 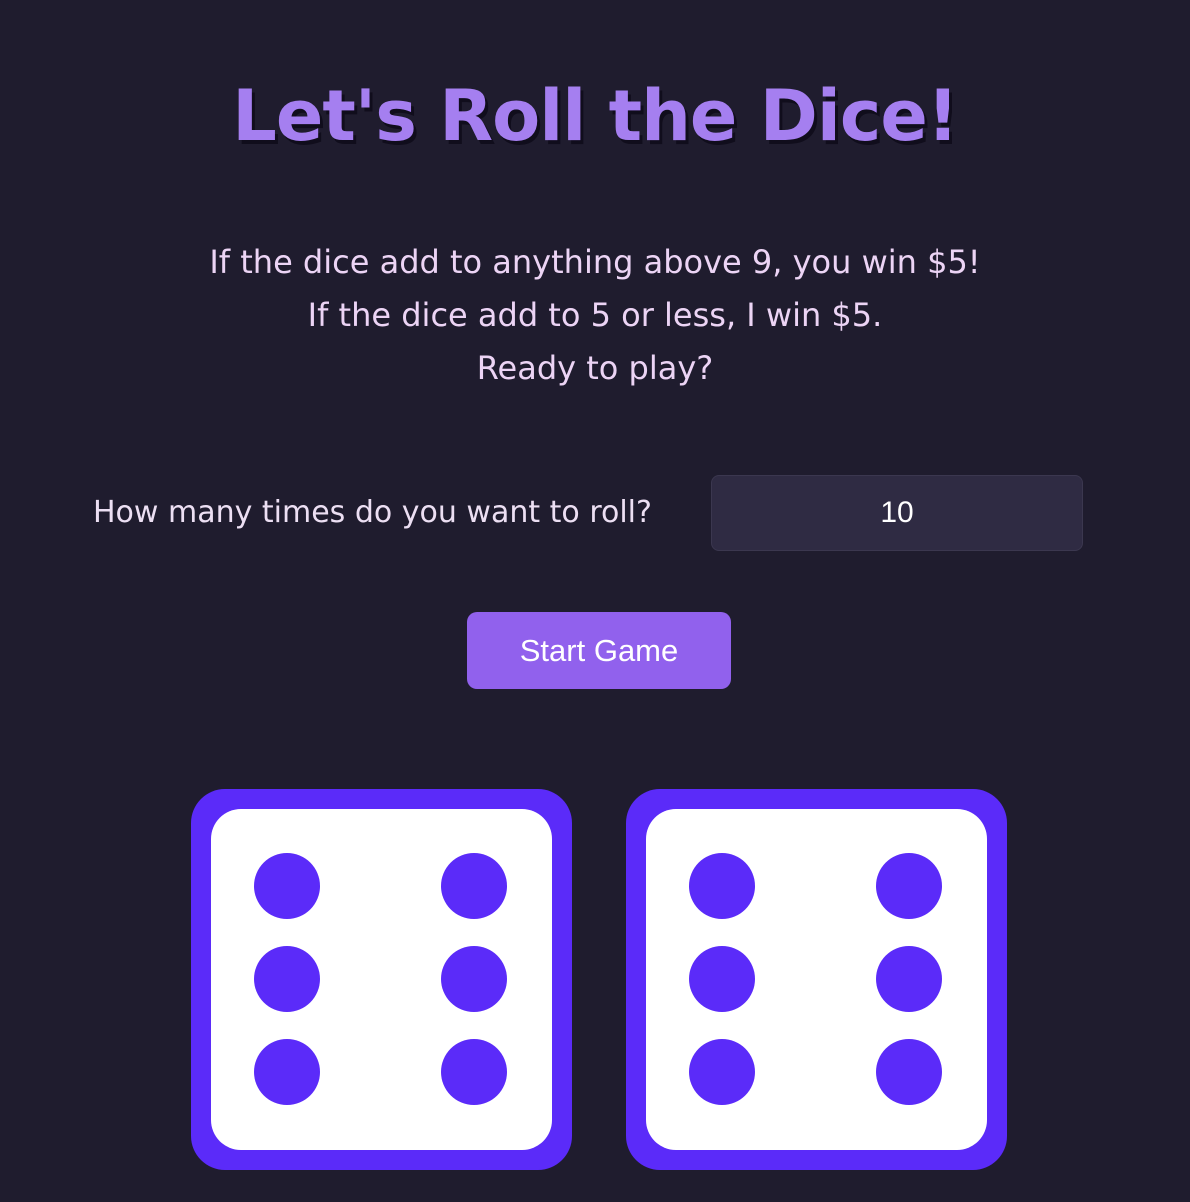 I want to click on left-die-face, so click(x=381, y=979).